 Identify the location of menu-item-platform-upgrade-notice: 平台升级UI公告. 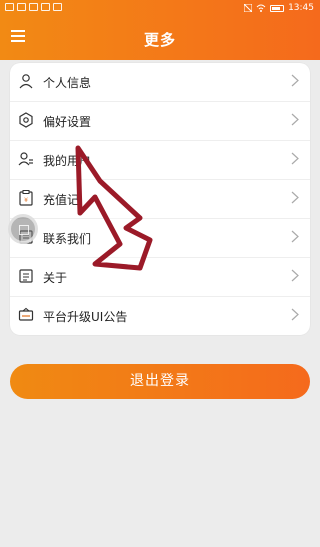
(160, 316).